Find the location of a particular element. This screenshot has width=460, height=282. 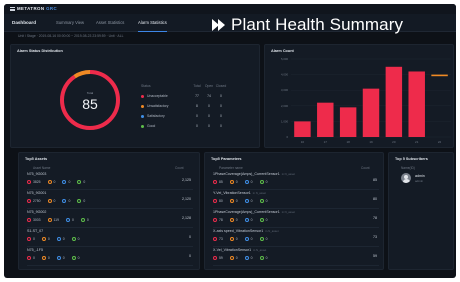

row-status-chips: 85 0 0 0 is located at coordinates (243, 182).